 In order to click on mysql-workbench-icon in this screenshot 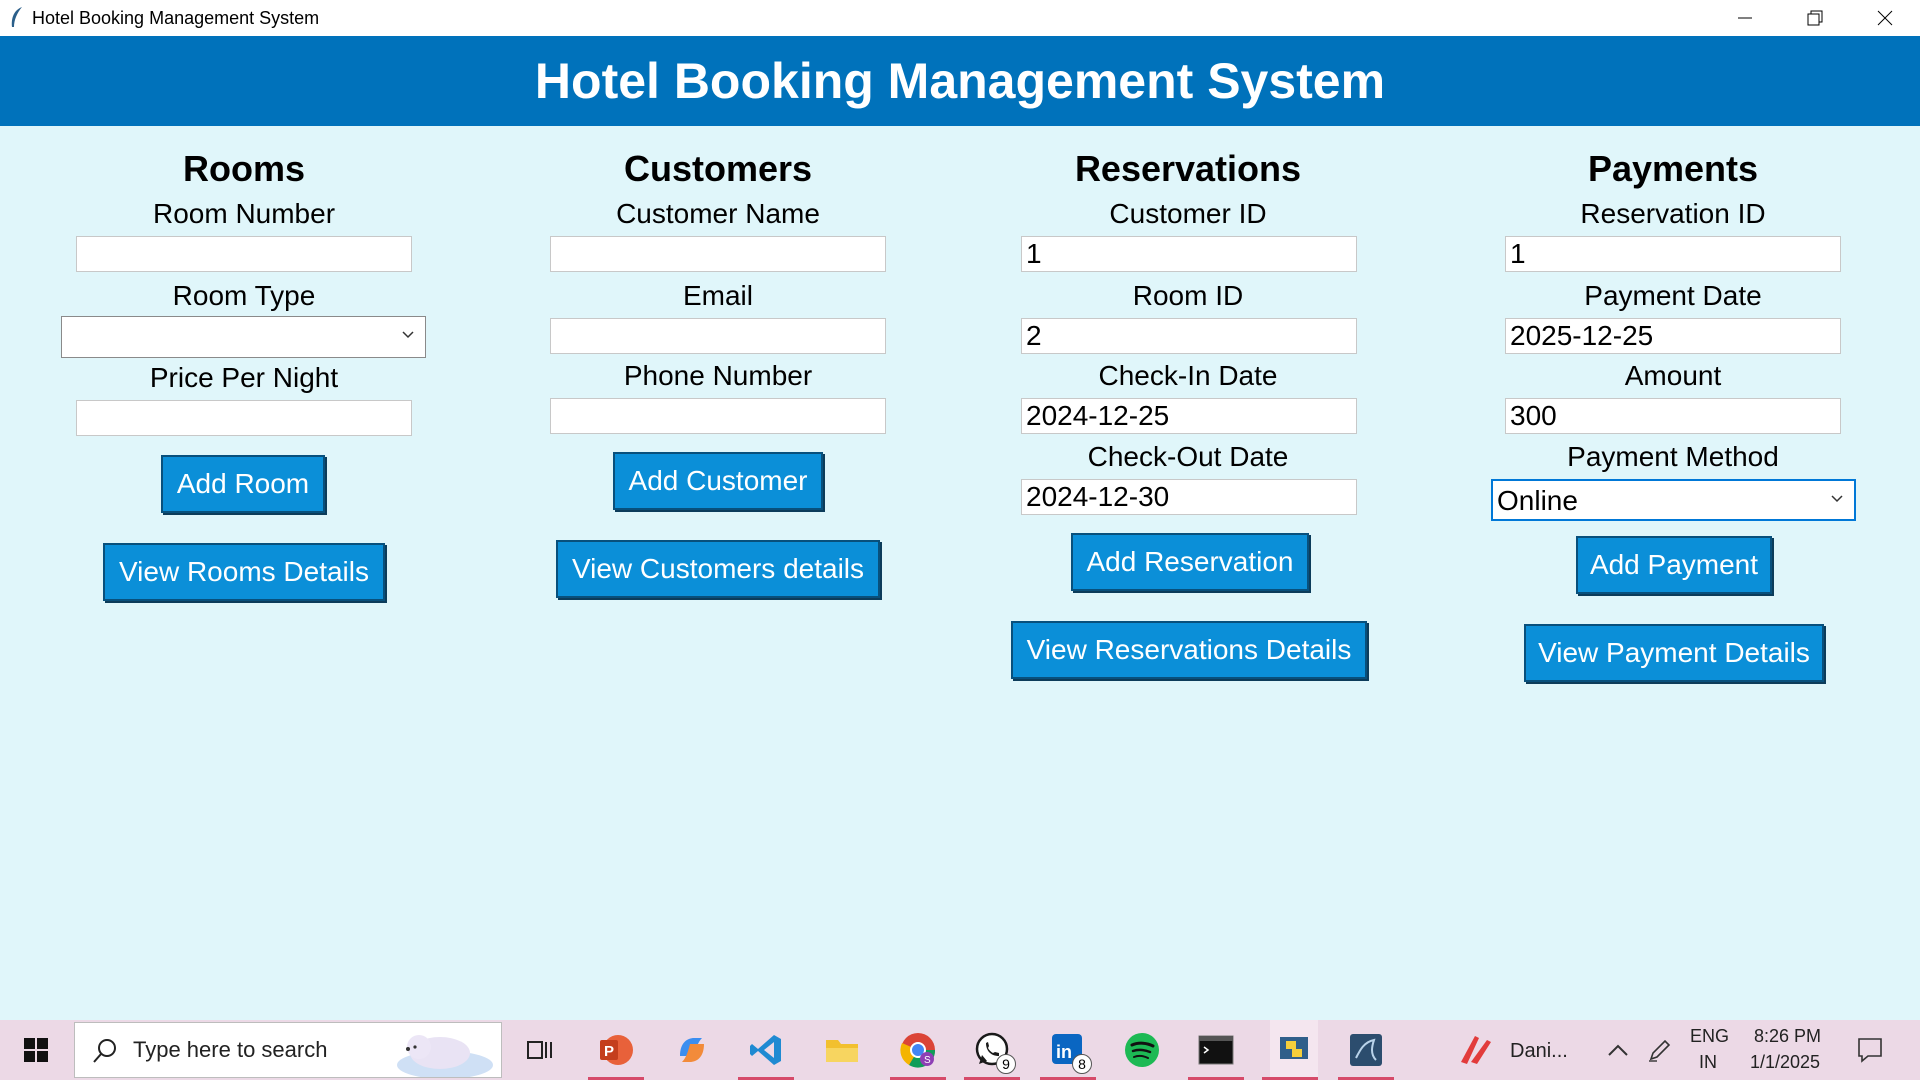, I will do `click(1366, 1050)`.